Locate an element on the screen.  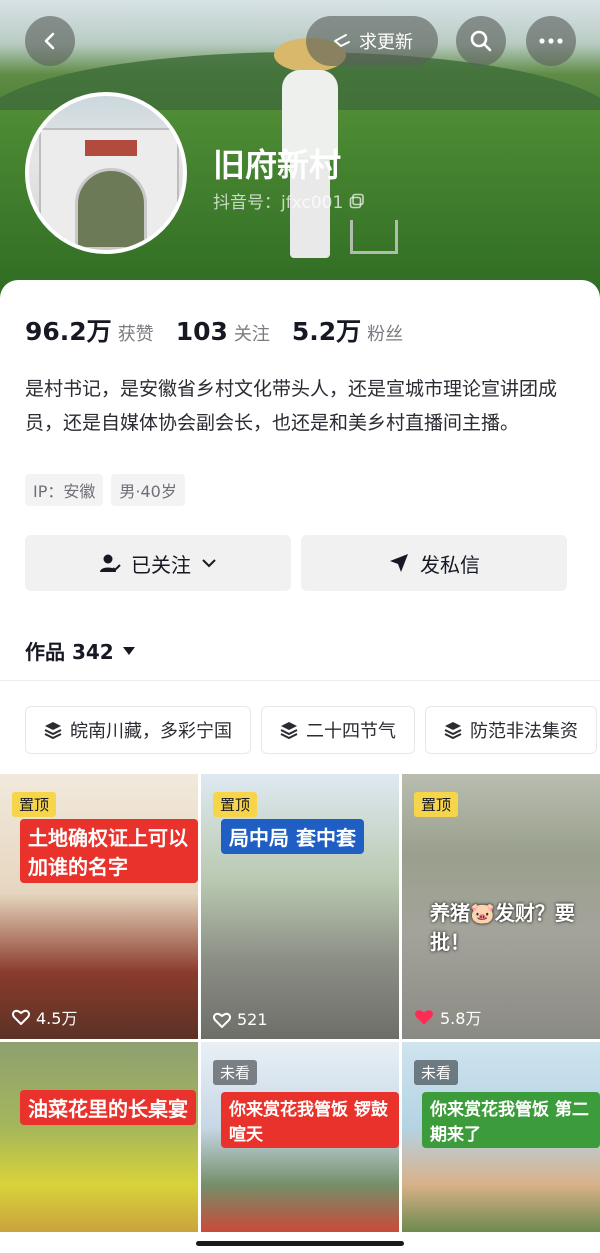
chevron-down-icon is located at coordinates (209, 563).